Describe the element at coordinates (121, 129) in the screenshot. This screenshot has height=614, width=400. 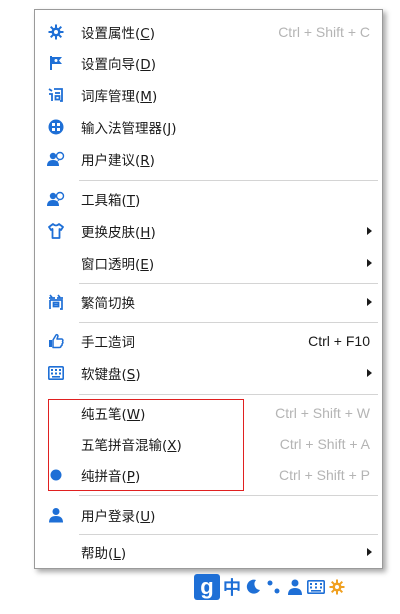
I see `menu-label: 输入法管理器` at that location.